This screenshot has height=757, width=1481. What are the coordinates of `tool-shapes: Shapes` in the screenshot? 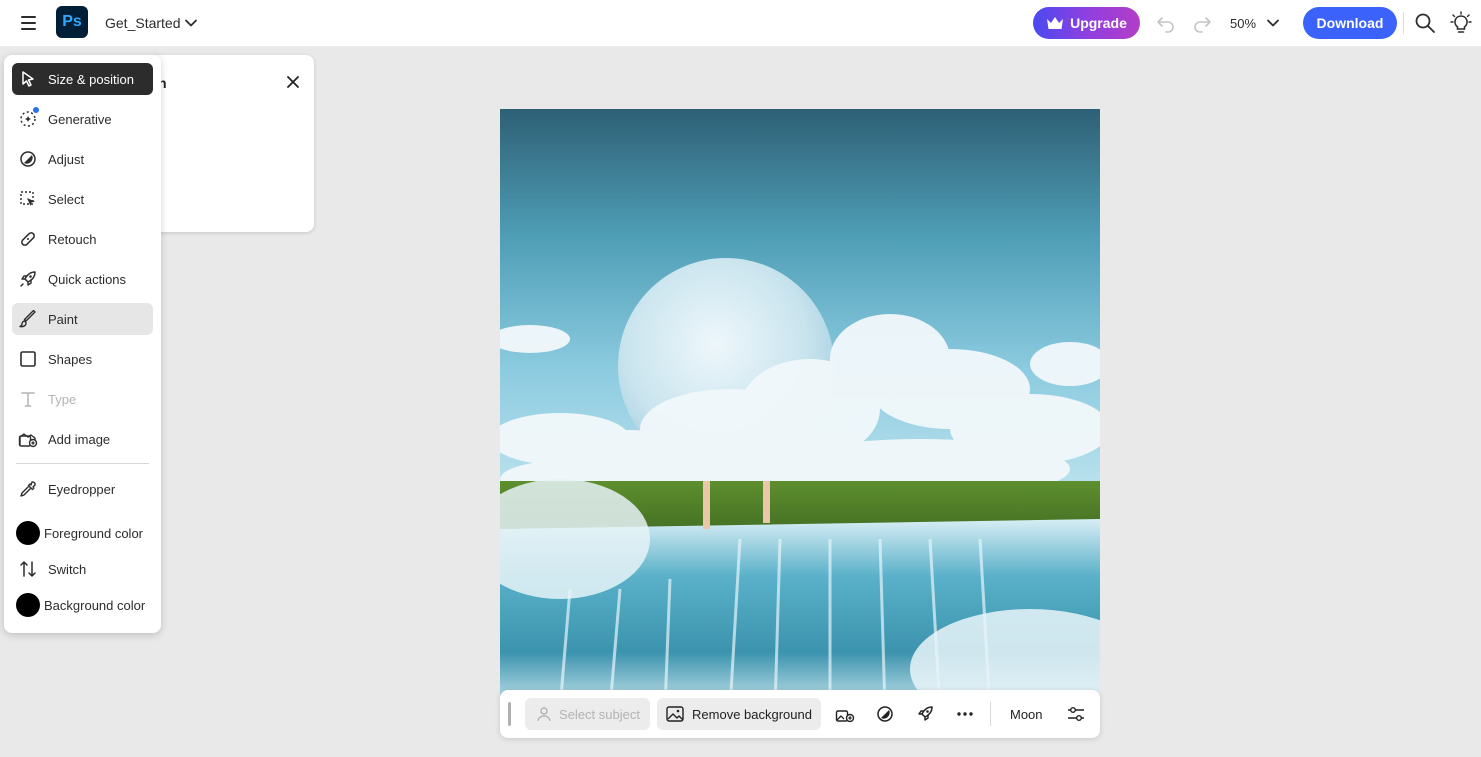 It's located at (82, 359).